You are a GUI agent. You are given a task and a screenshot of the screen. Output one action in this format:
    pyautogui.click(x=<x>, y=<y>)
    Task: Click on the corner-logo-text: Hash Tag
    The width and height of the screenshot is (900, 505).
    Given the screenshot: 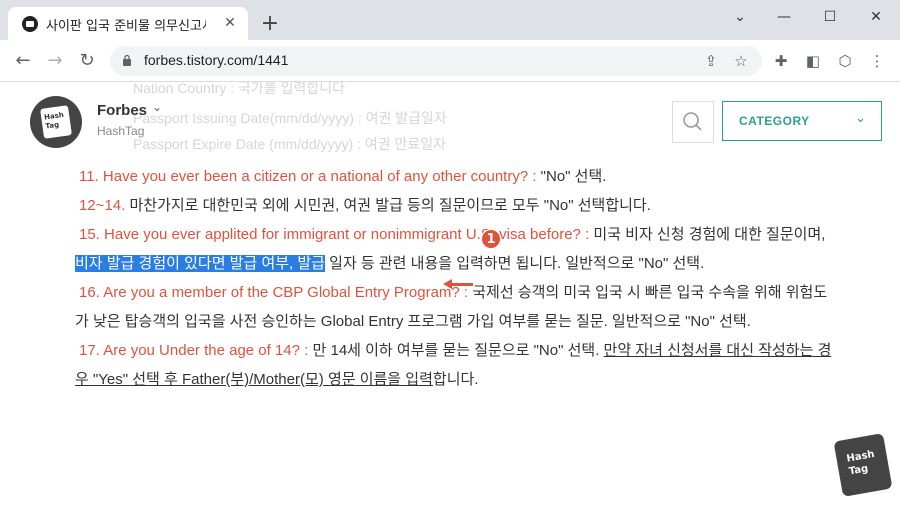 What is the action you would take?
    pyautogui.click(x=860, y=463)
    